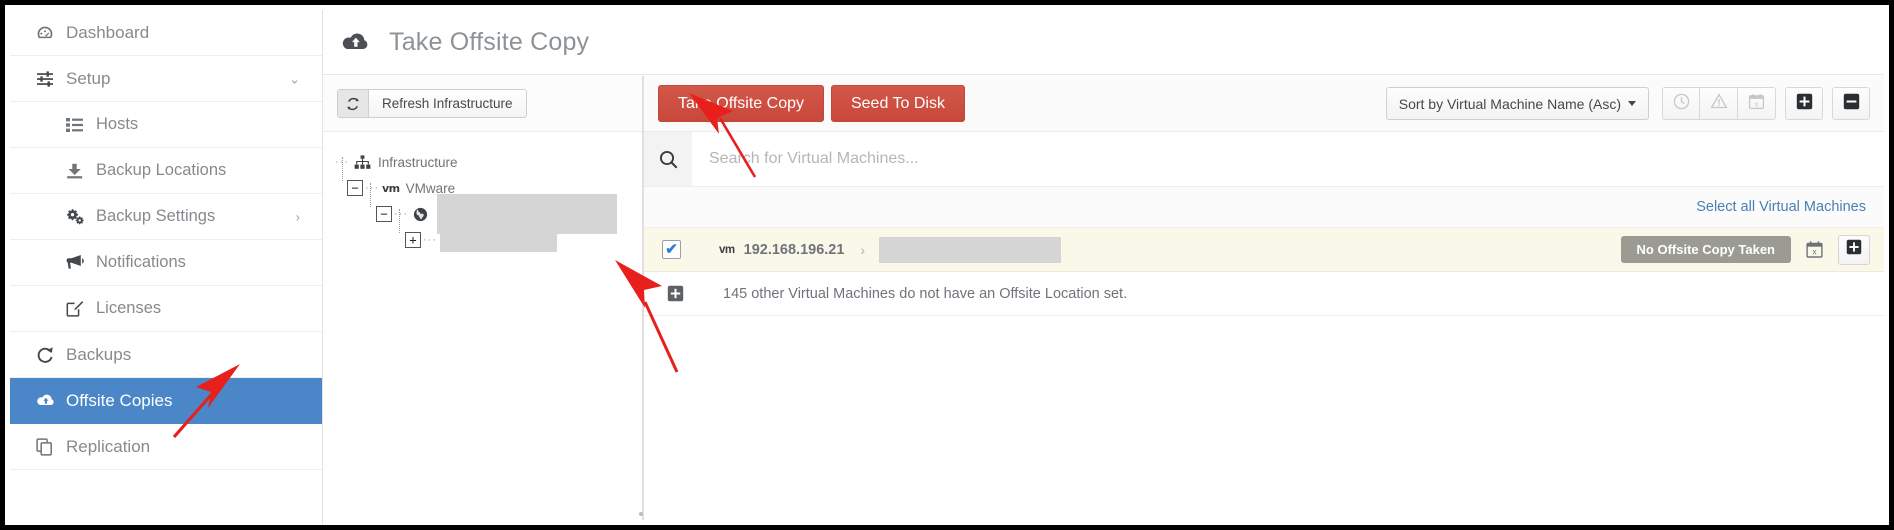 The width and height of the screenshot is (1894, 530). I want to click on minus-square-icon, so click(1851, 104).